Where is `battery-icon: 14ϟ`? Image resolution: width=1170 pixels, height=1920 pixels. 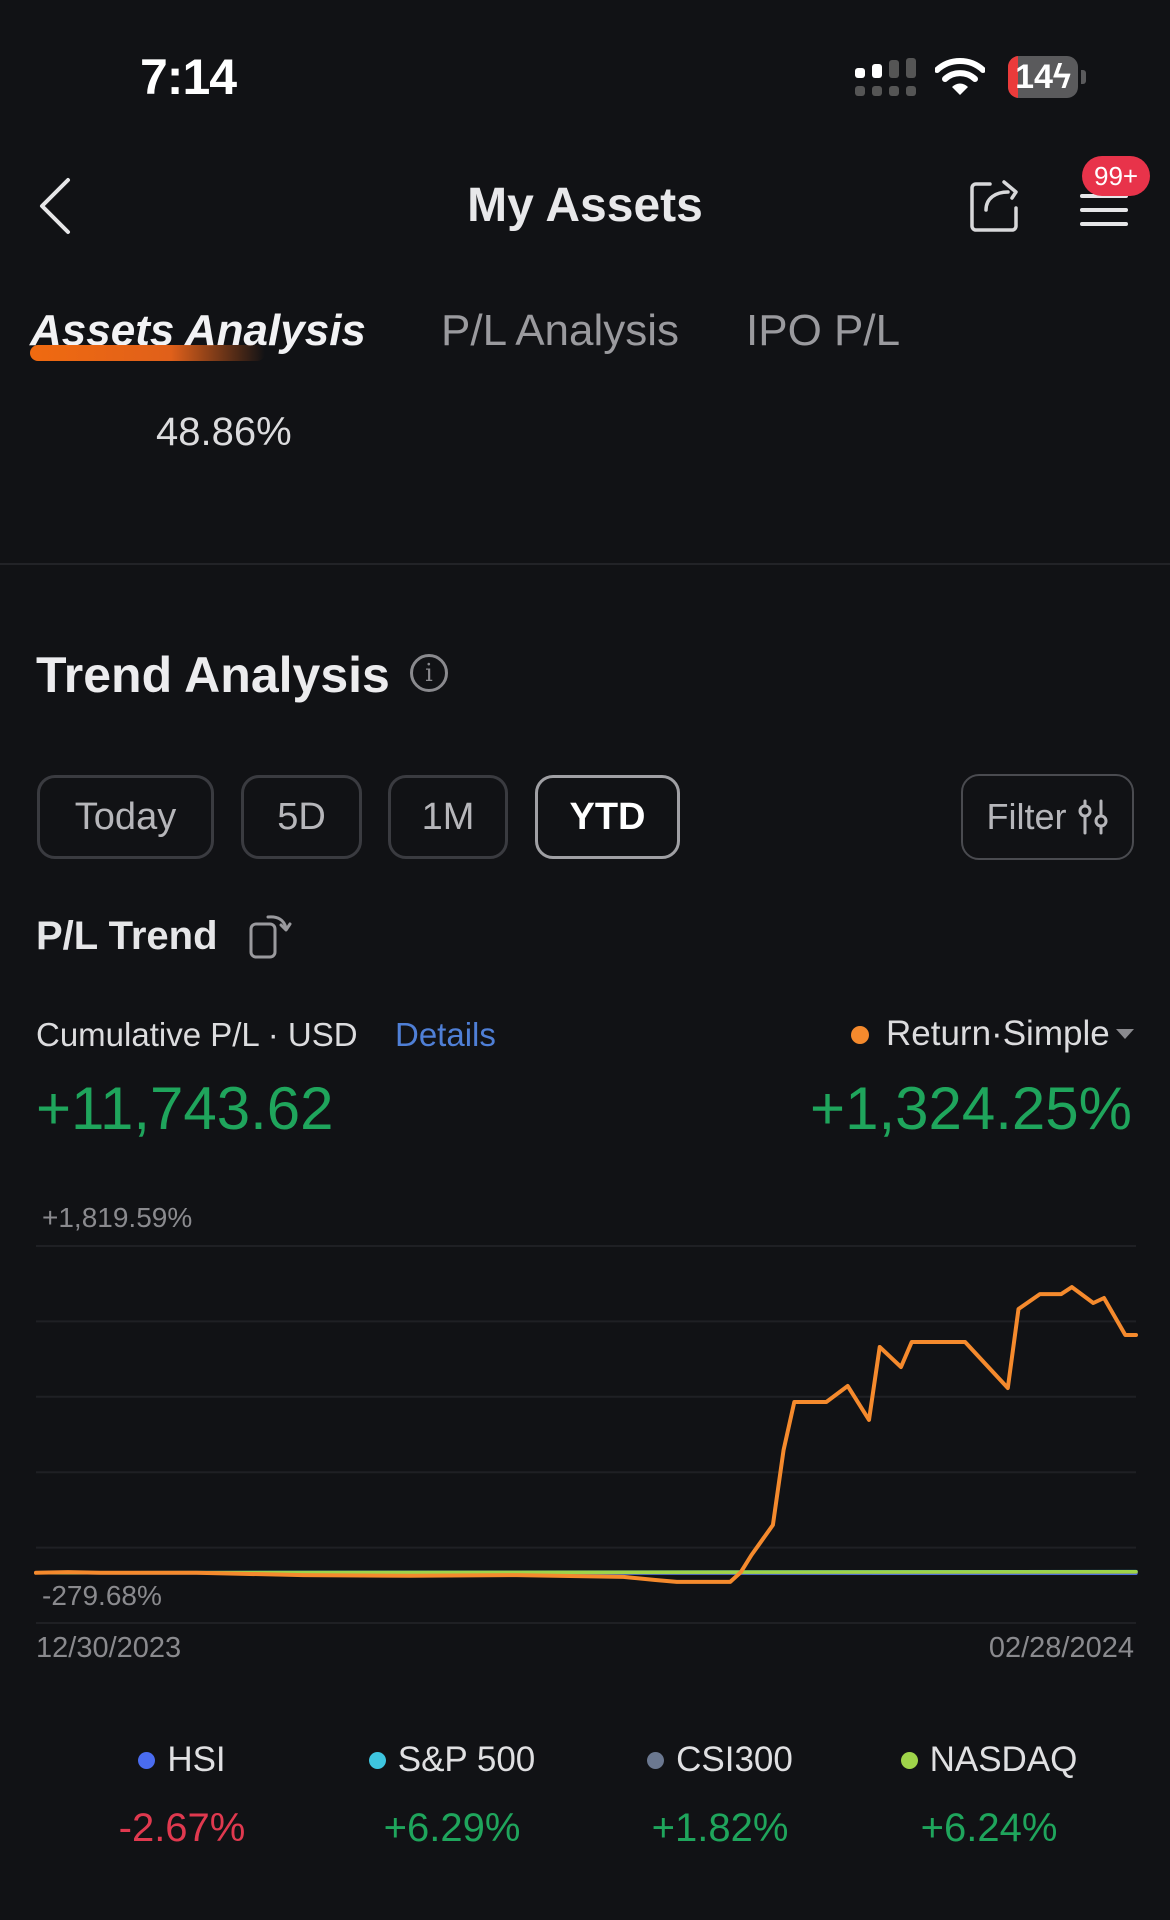
battery-icon: 14ϟ is located at coordinates (1043, 77).